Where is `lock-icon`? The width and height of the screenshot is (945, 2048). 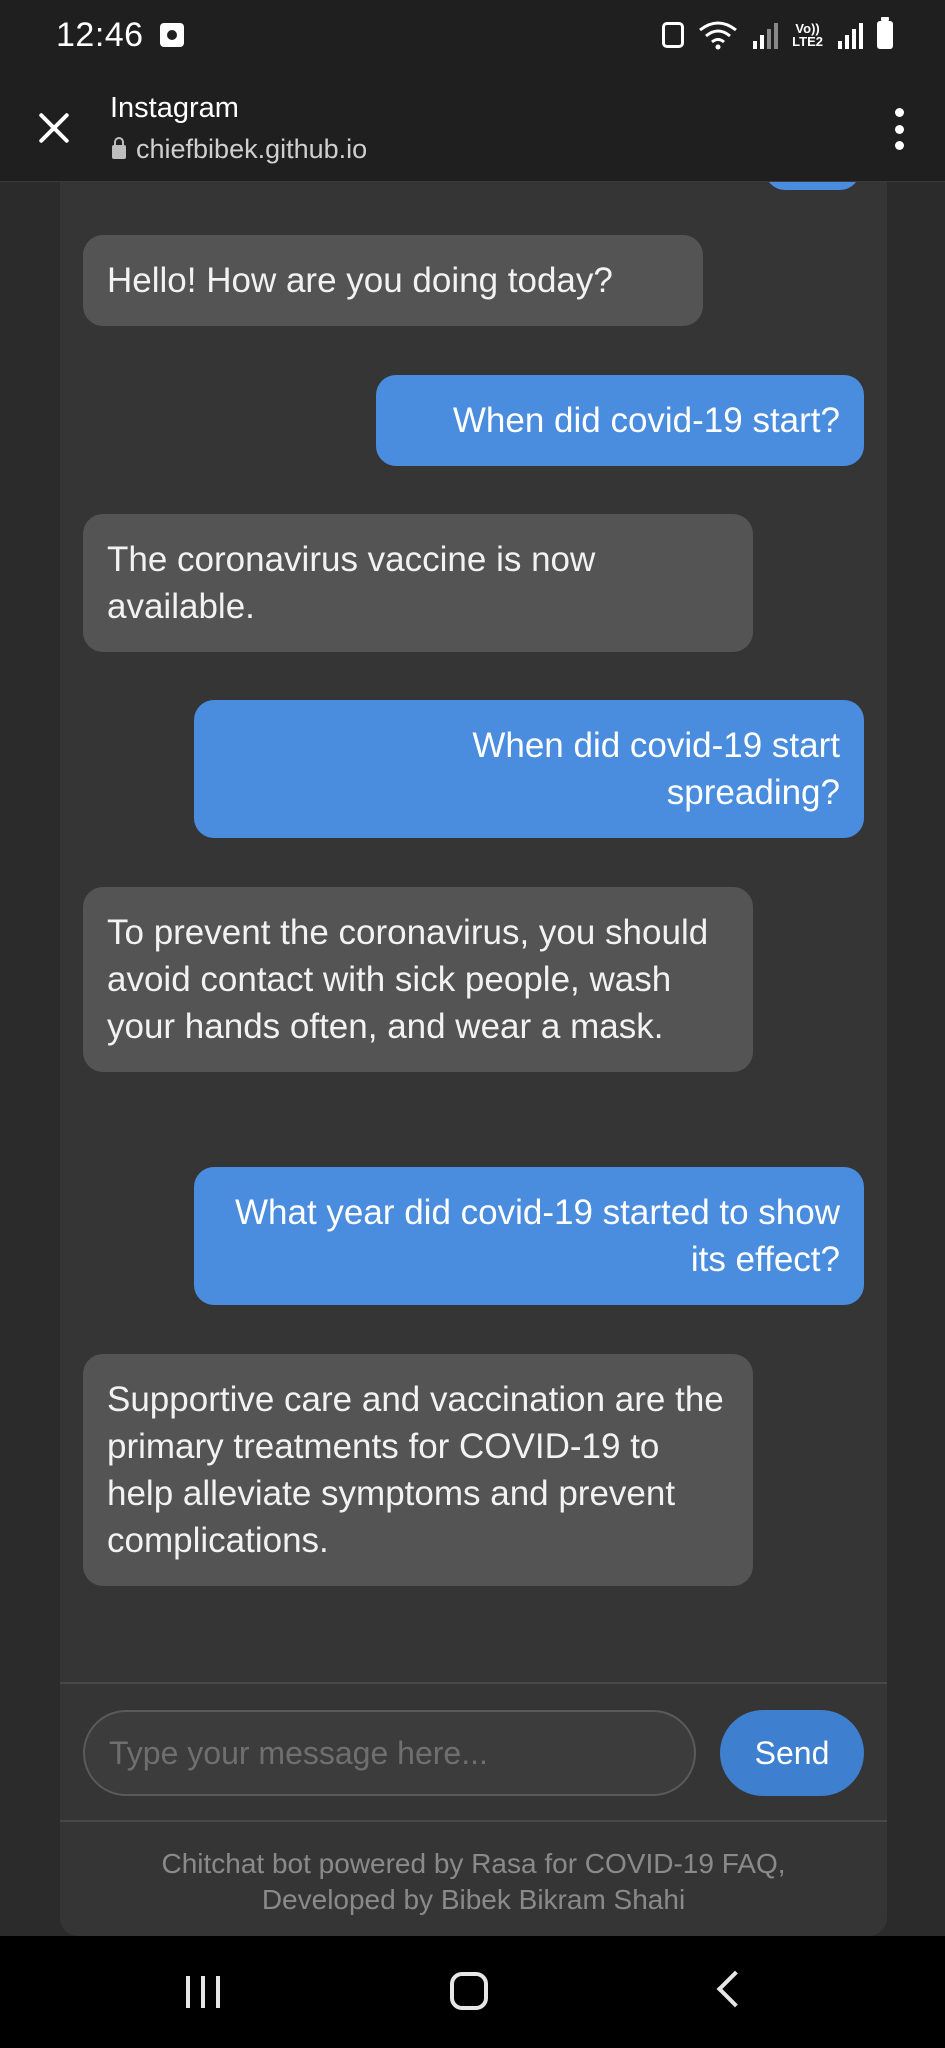
lock-icon is located at coordinates (119, 147).